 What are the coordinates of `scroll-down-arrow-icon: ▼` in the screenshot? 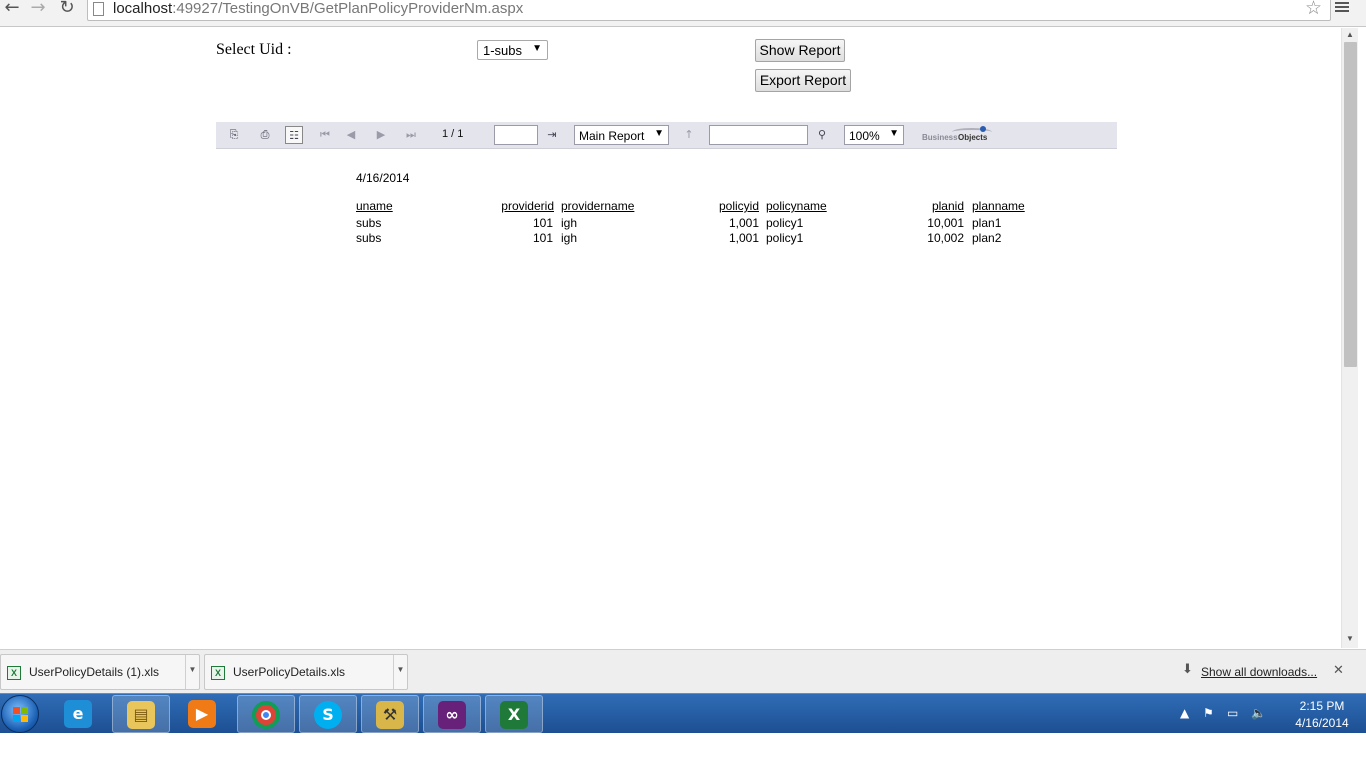 It's located at (1350, 638).